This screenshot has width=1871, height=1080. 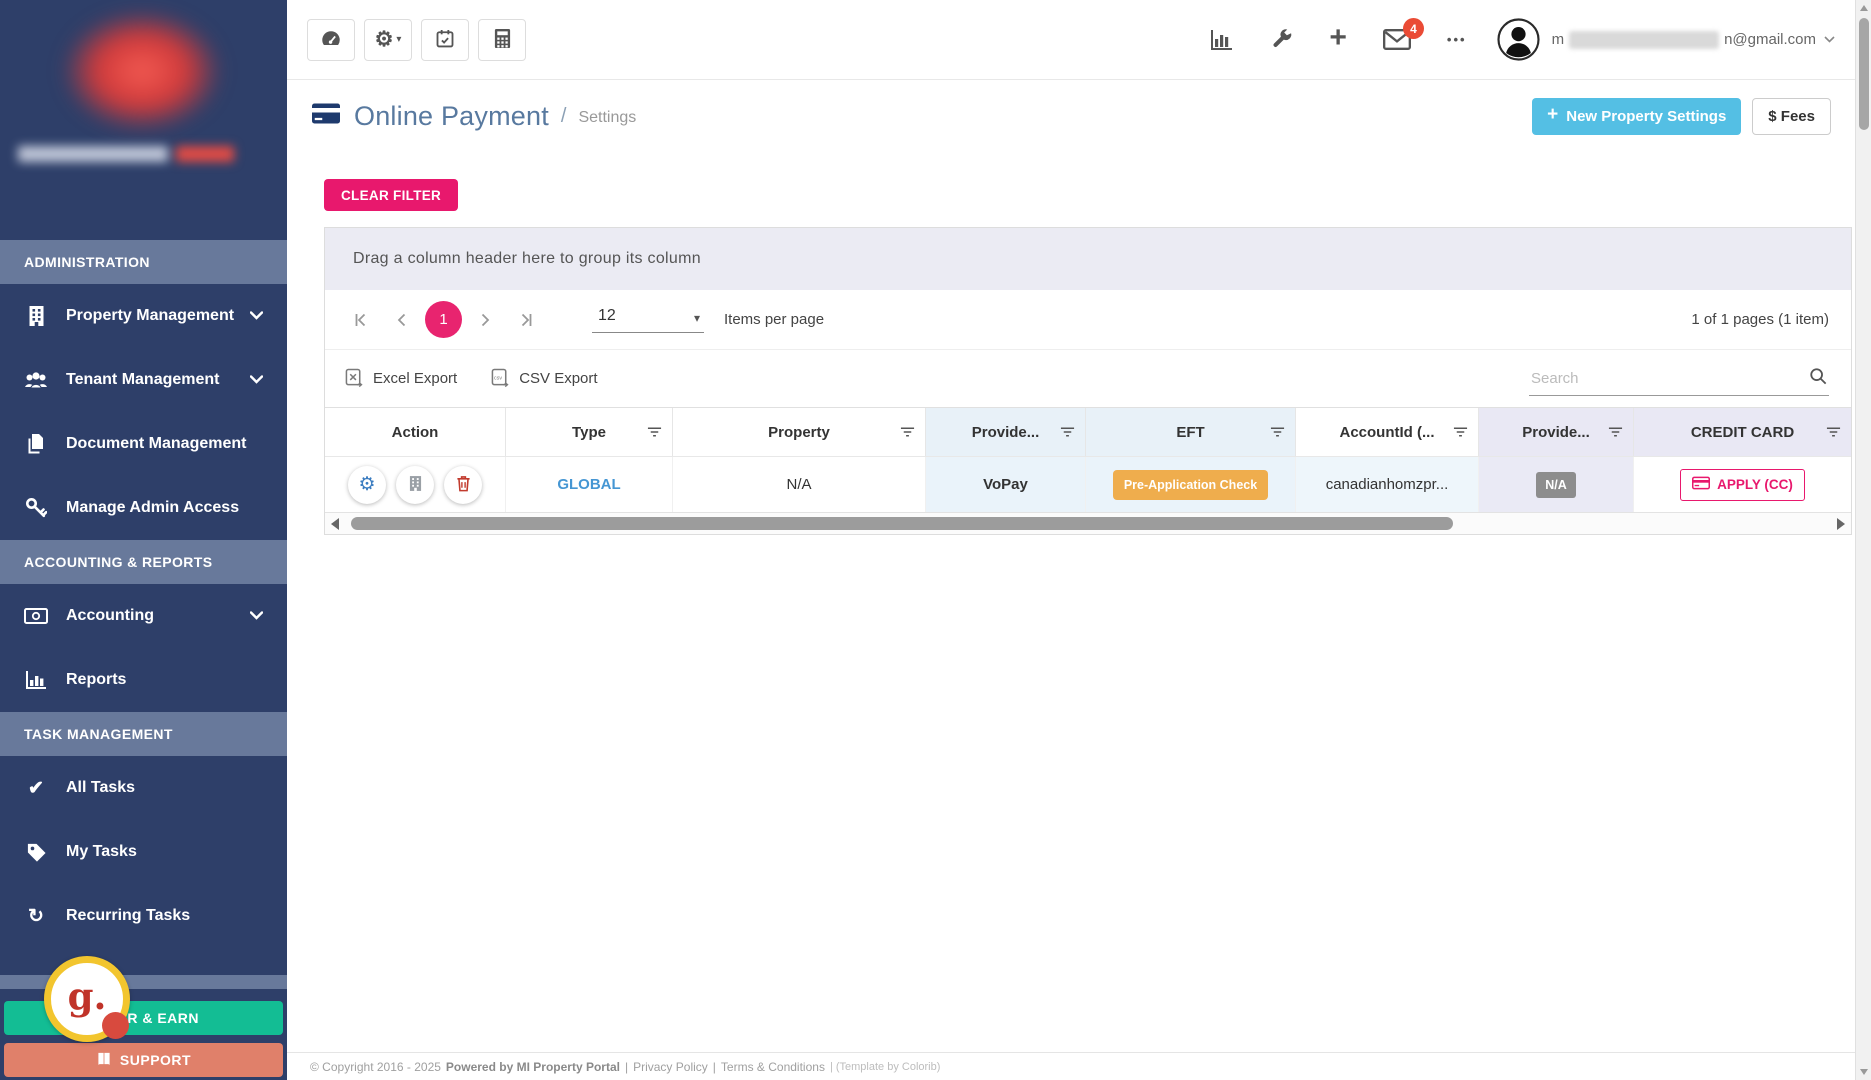 I want to click on first-page-button, so click(x=360, y=320).